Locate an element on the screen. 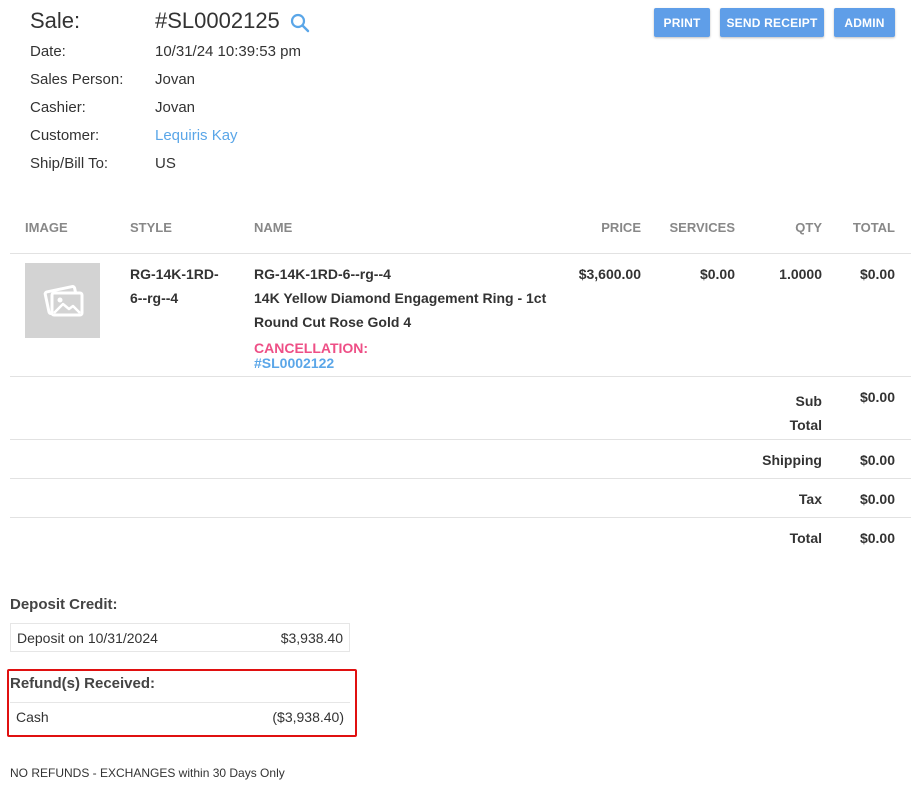  subtotal-label-line-2: Total is located at coordinates (805, 425).